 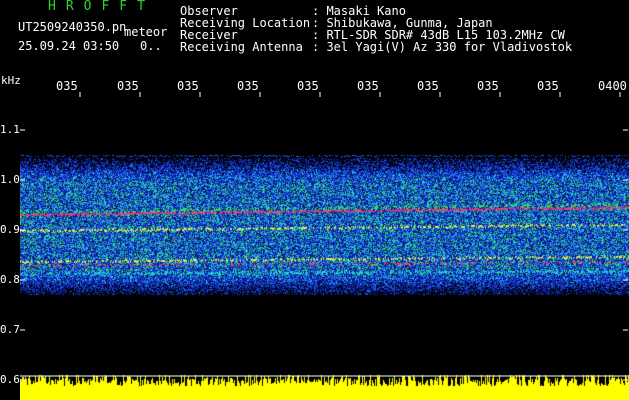 I want to click on image-filename: UT2509240350.pn, so click(x=72, y=27).